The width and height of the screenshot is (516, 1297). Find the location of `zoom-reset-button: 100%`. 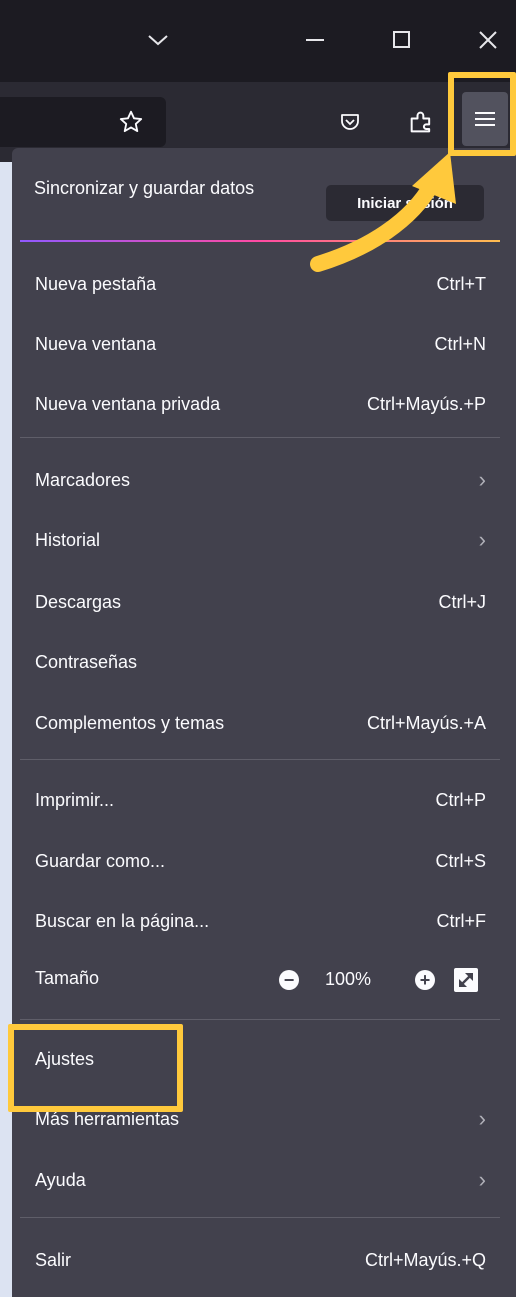

zoom-reset-button: 100% is located at coordinates (348, 979).